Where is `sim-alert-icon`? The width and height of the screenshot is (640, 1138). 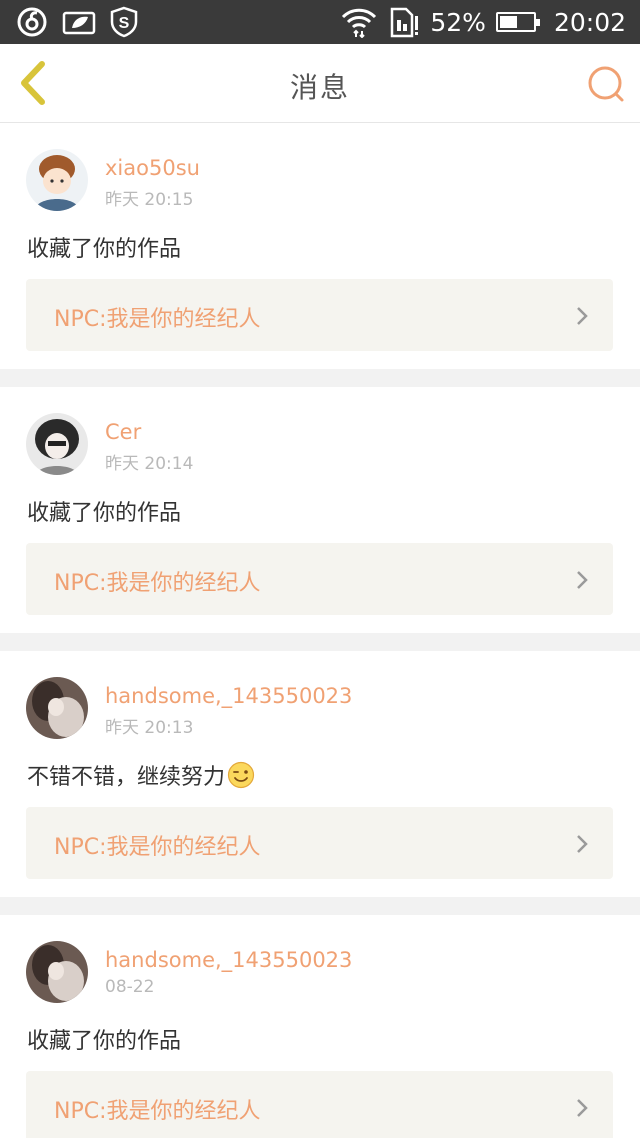 sim-alert-icon is located at coordinates (405, 22).